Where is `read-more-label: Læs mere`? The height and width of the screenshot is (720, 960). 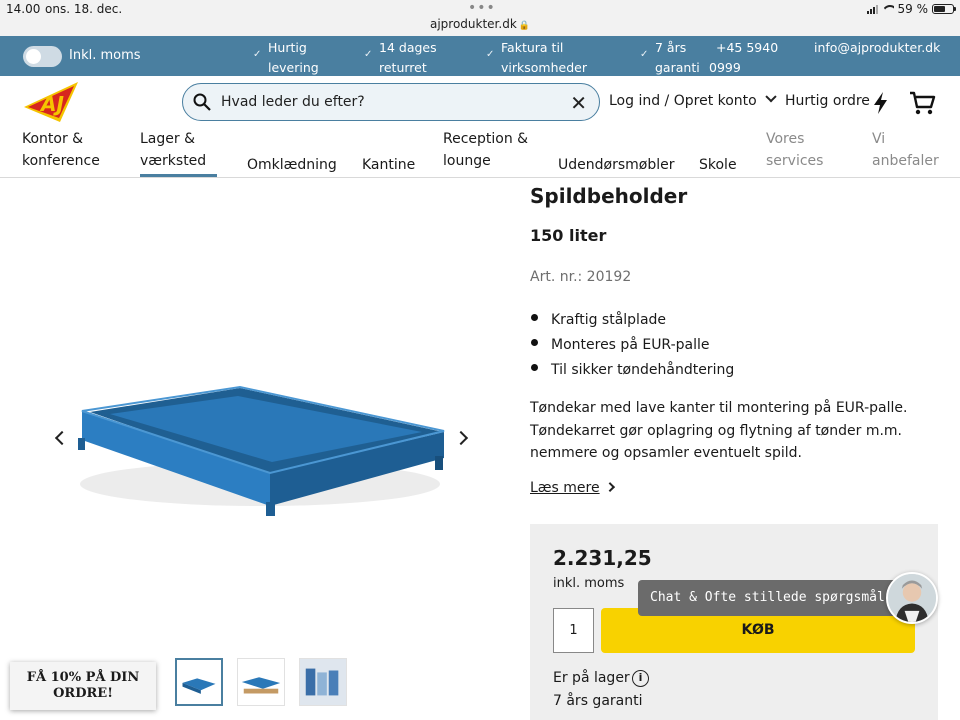
read-more-label: Læs mere is located at coordinates (565, 488).